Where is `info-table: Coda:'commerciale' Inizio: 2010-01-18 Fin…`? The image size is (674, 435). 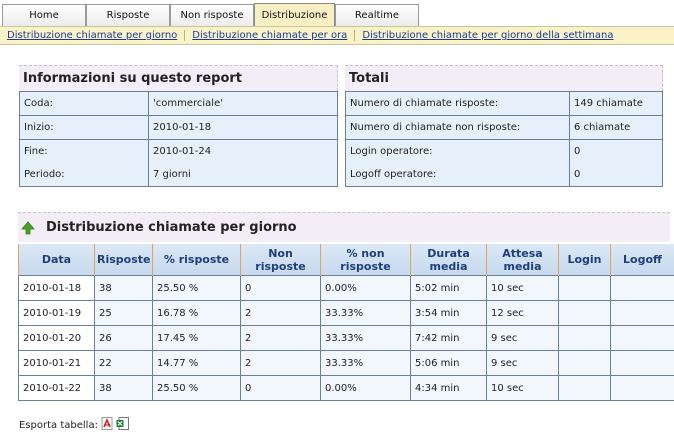
info-table: Coda:'commerciale' Inizio: 2010-01-18 Fin… is located at coordinates (178, 139).